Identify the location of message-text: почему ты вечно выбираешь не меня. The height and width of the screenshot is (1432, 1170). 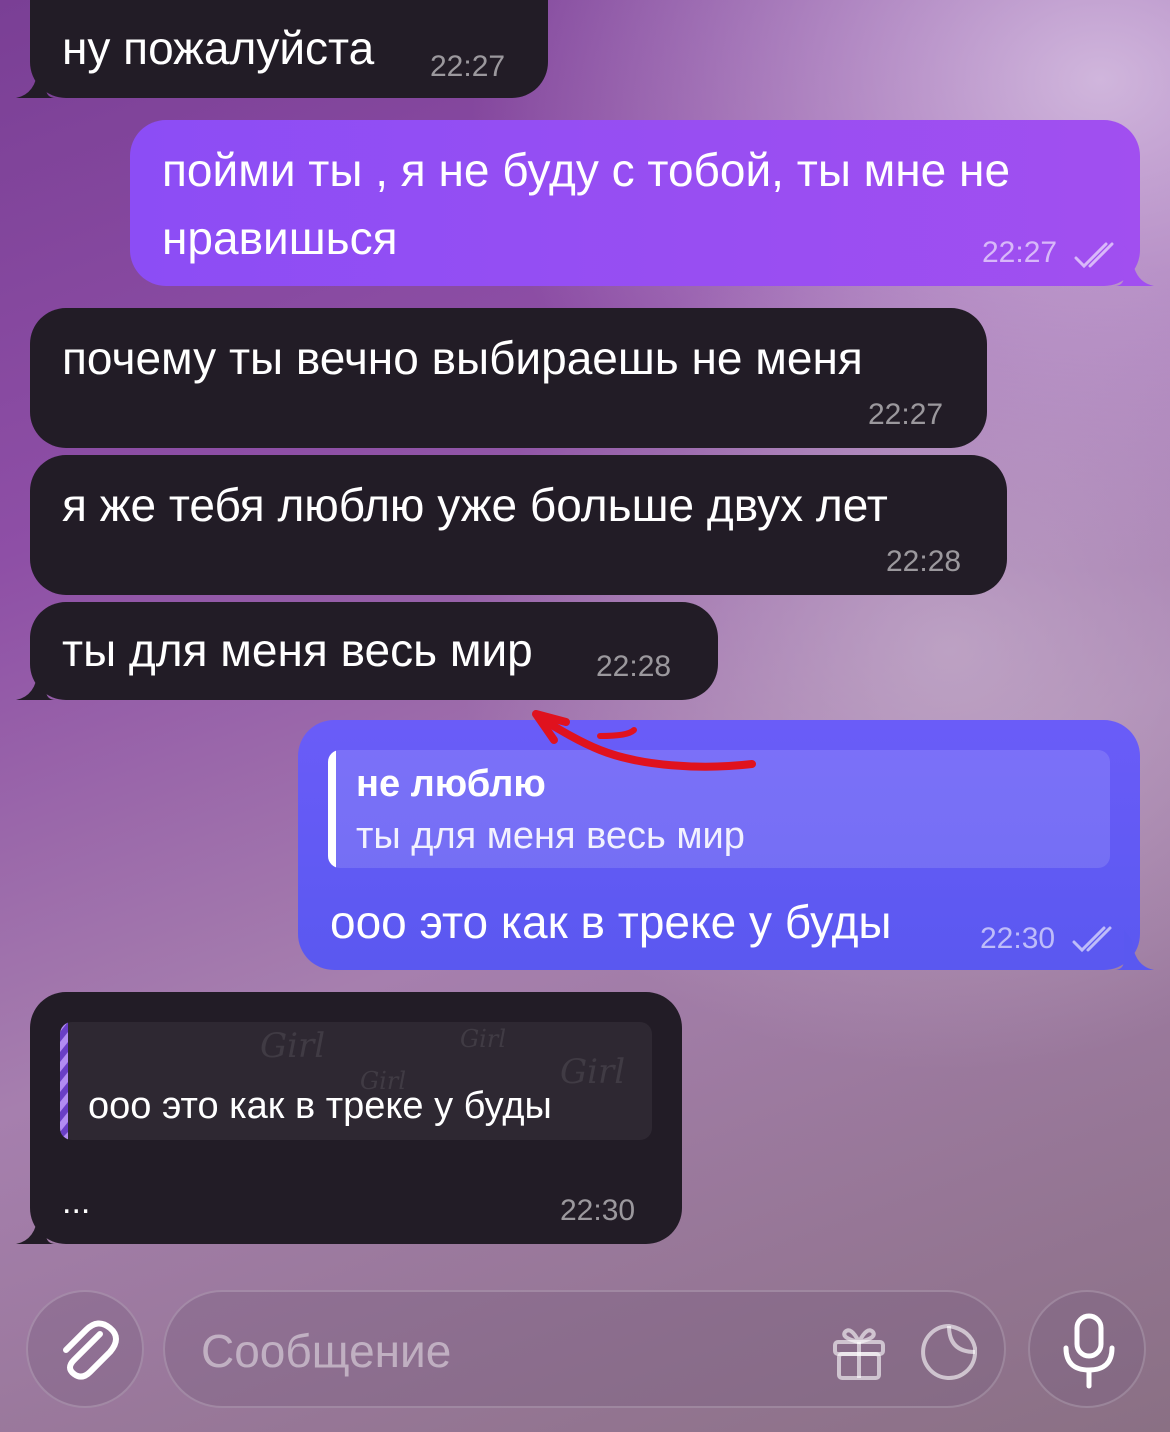
(462, 358).